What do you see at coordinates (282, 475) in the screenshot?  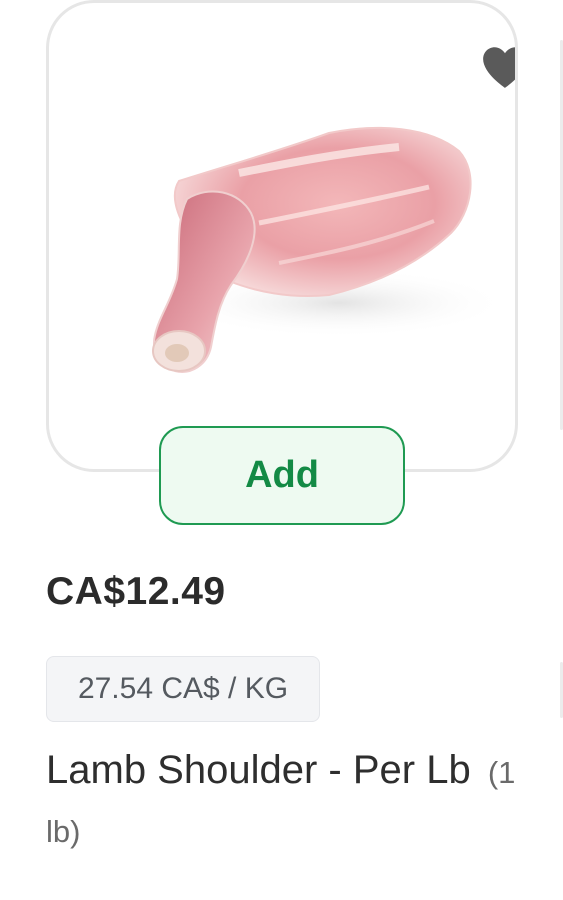 I see `add-to-cart-button: Add` at bounding box center [282, 475].